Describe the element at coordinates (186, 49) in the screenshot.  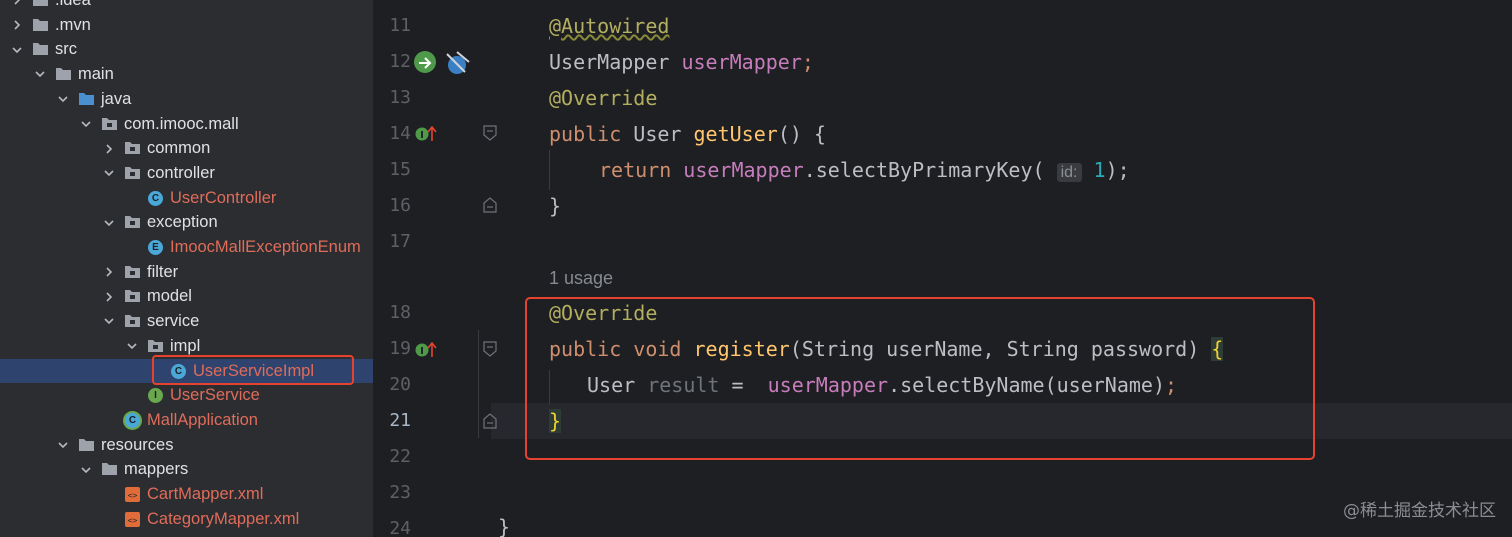
I see `tree-item-src: src` at that location.